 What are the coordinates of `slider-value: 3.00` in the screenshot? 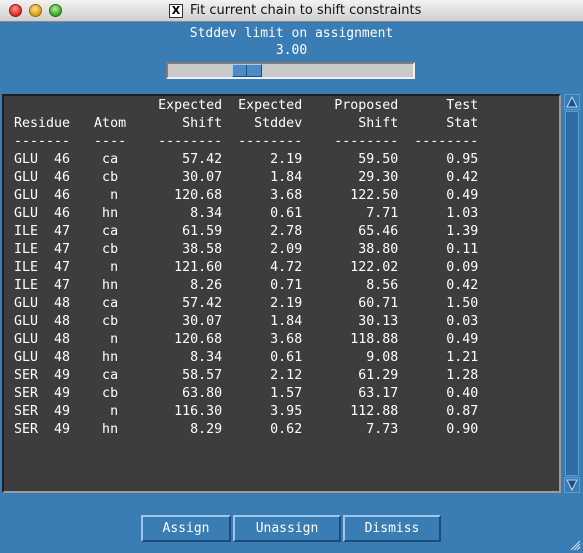 It's located at (291, 50).